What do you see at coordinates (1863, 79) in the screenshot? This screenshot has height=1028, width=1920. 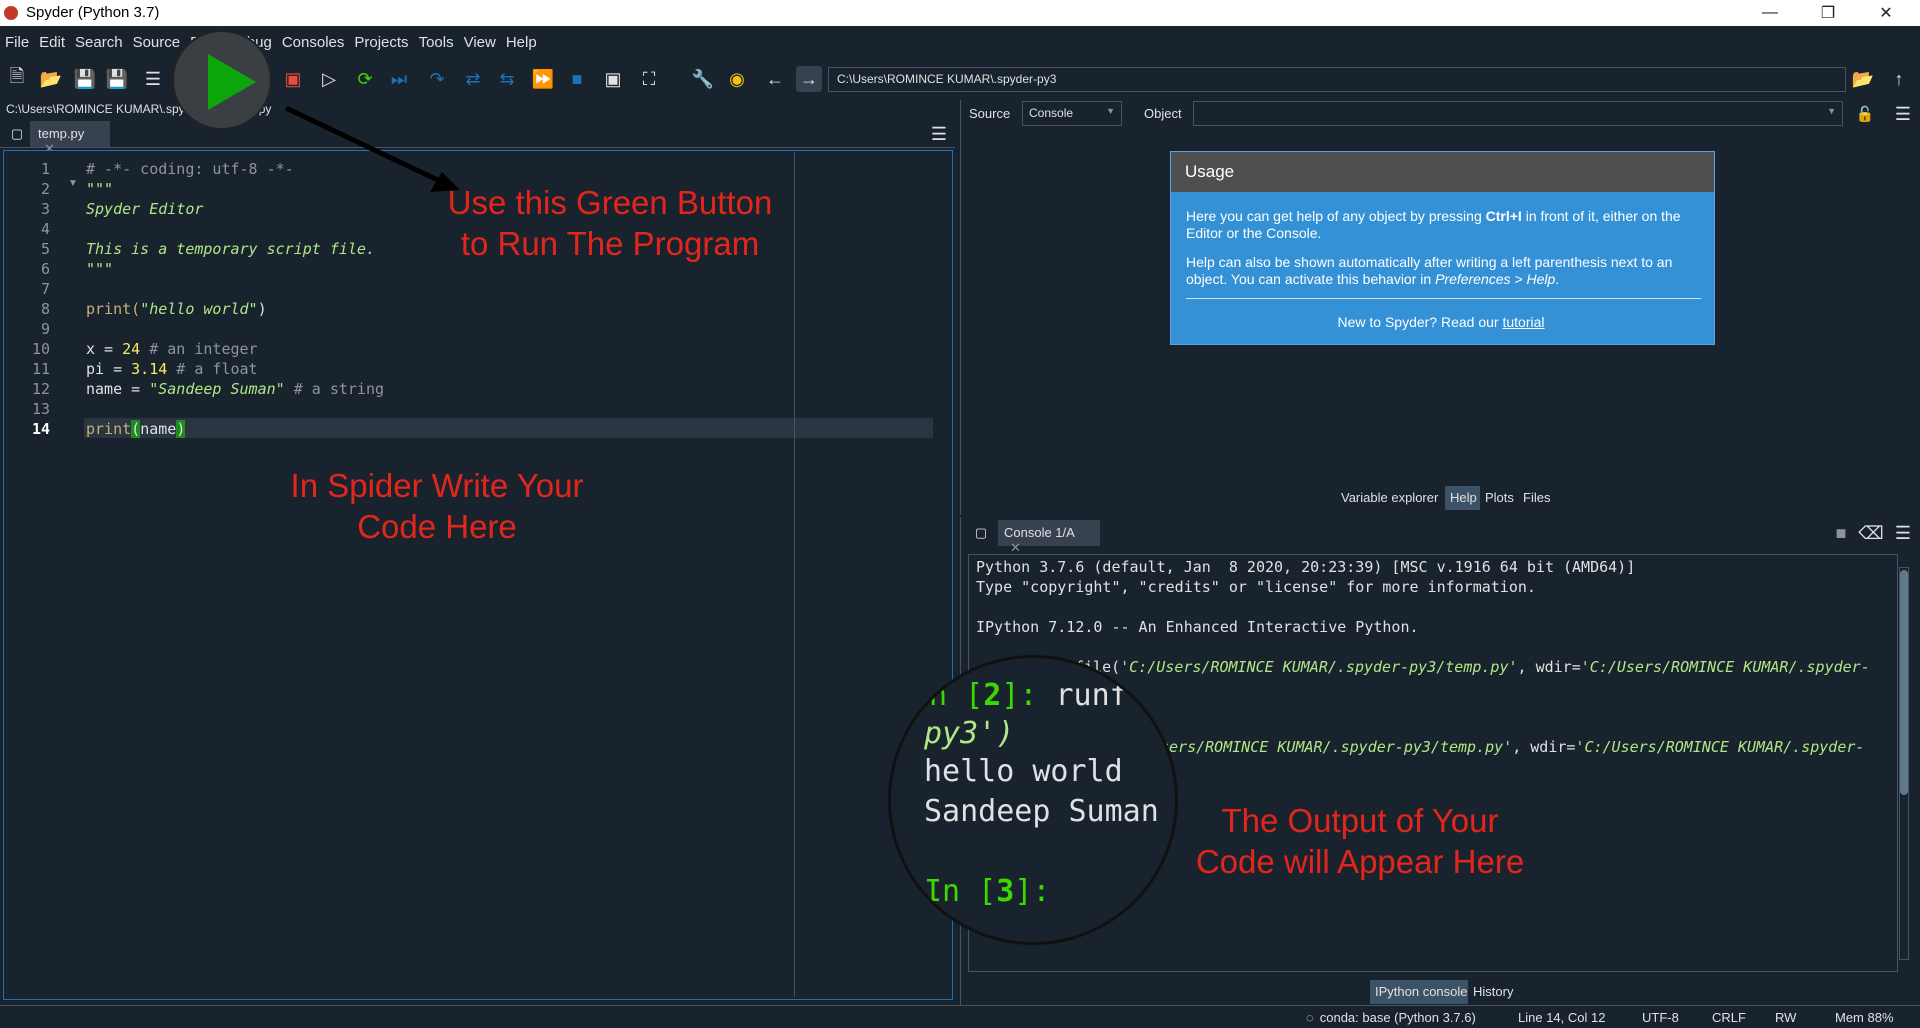 I see `browse-folder-icon: 📂` at bounding box center [1863, 79].